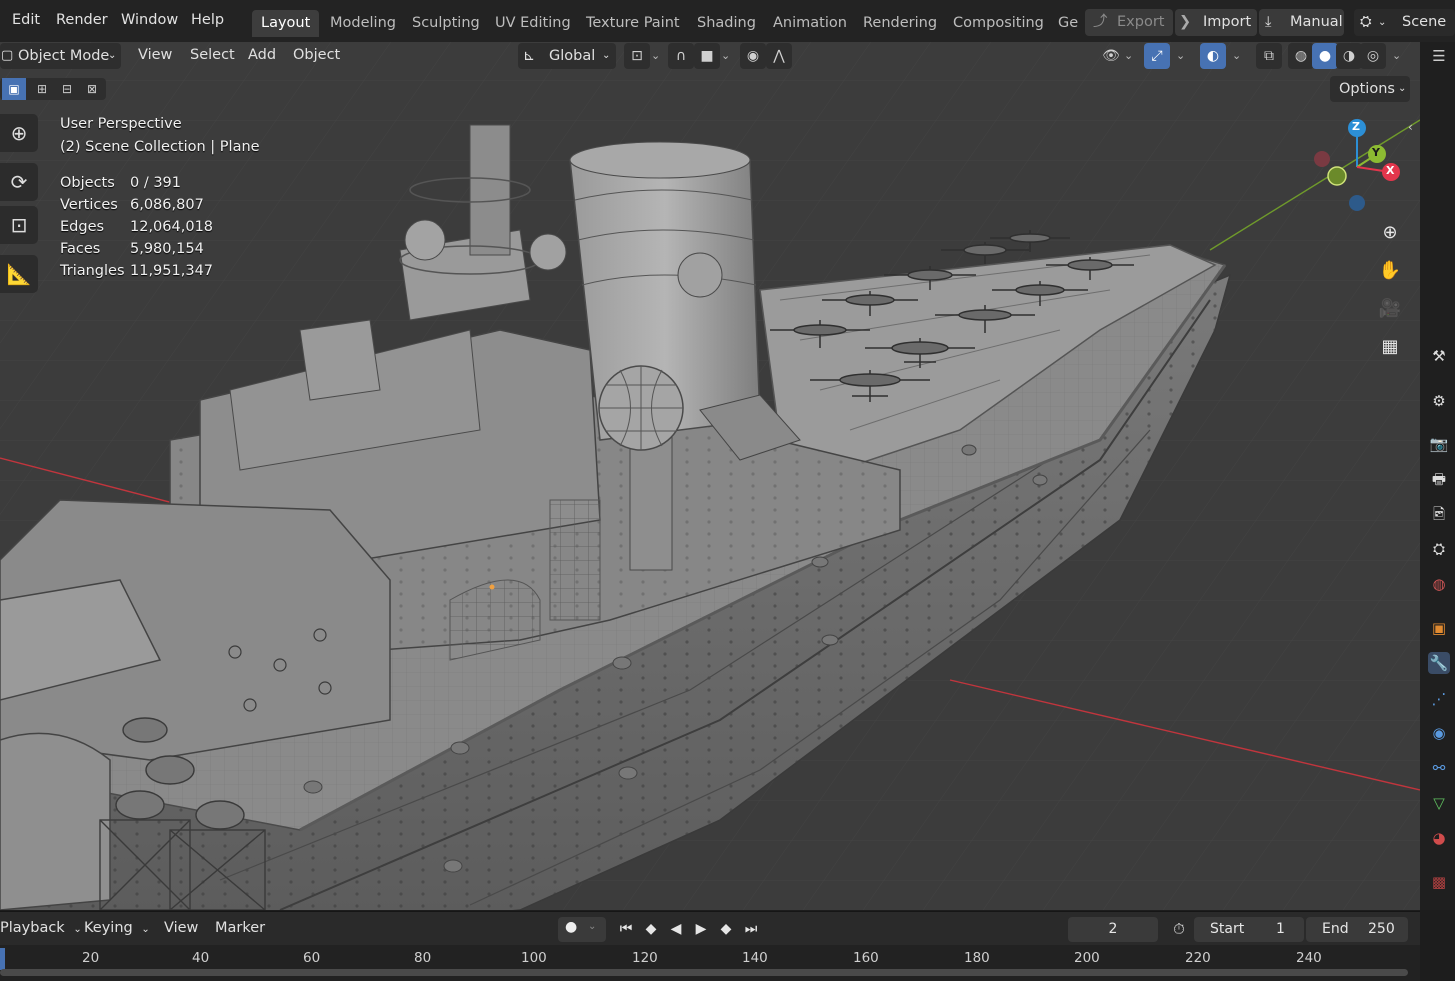 This screenshot has width=1455, height=981. Describe the element at coordinates (212, 55) in the screenshot. I see `header-select-menu: Select` at that location.